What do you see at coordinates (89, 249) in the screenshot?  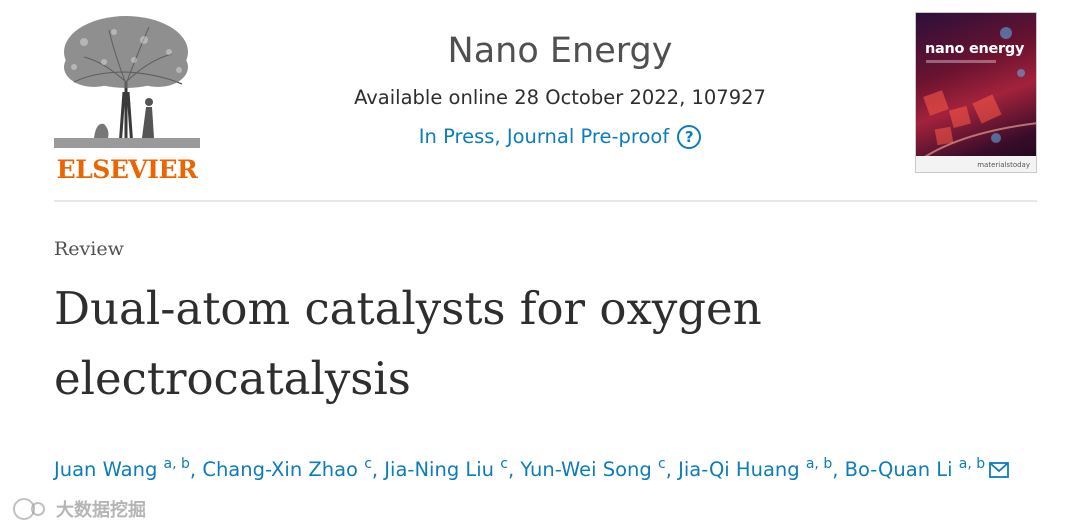 I see `article-type-label: Review` at bounding box center [89, 249].